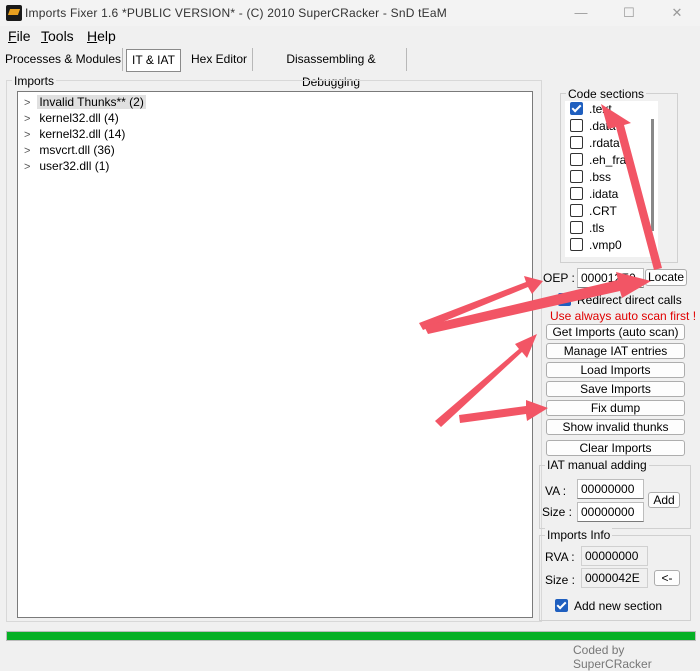  I want to click on progress-bar, so click(351, 636).